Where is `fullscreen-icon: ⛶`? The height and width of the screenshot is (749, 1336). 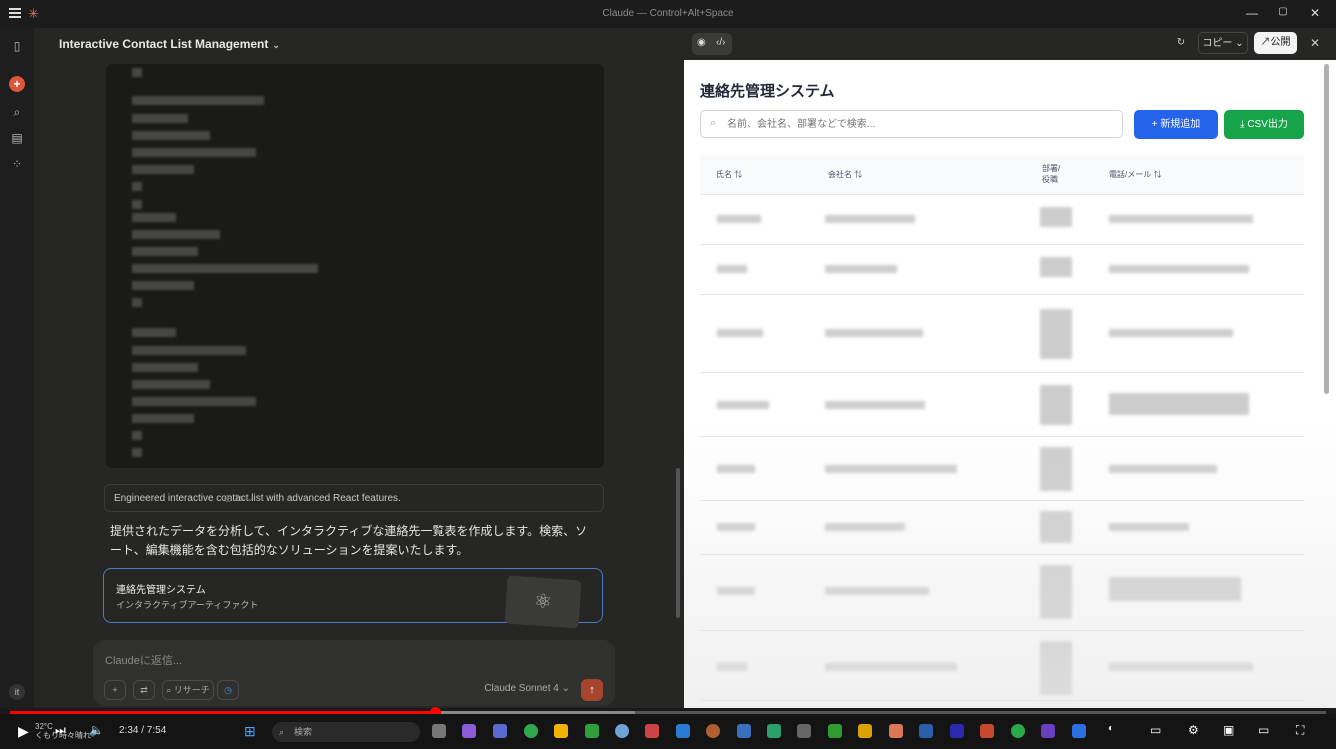 fullscreen-icon: ⛶ is located at coordinates (1300, 730).